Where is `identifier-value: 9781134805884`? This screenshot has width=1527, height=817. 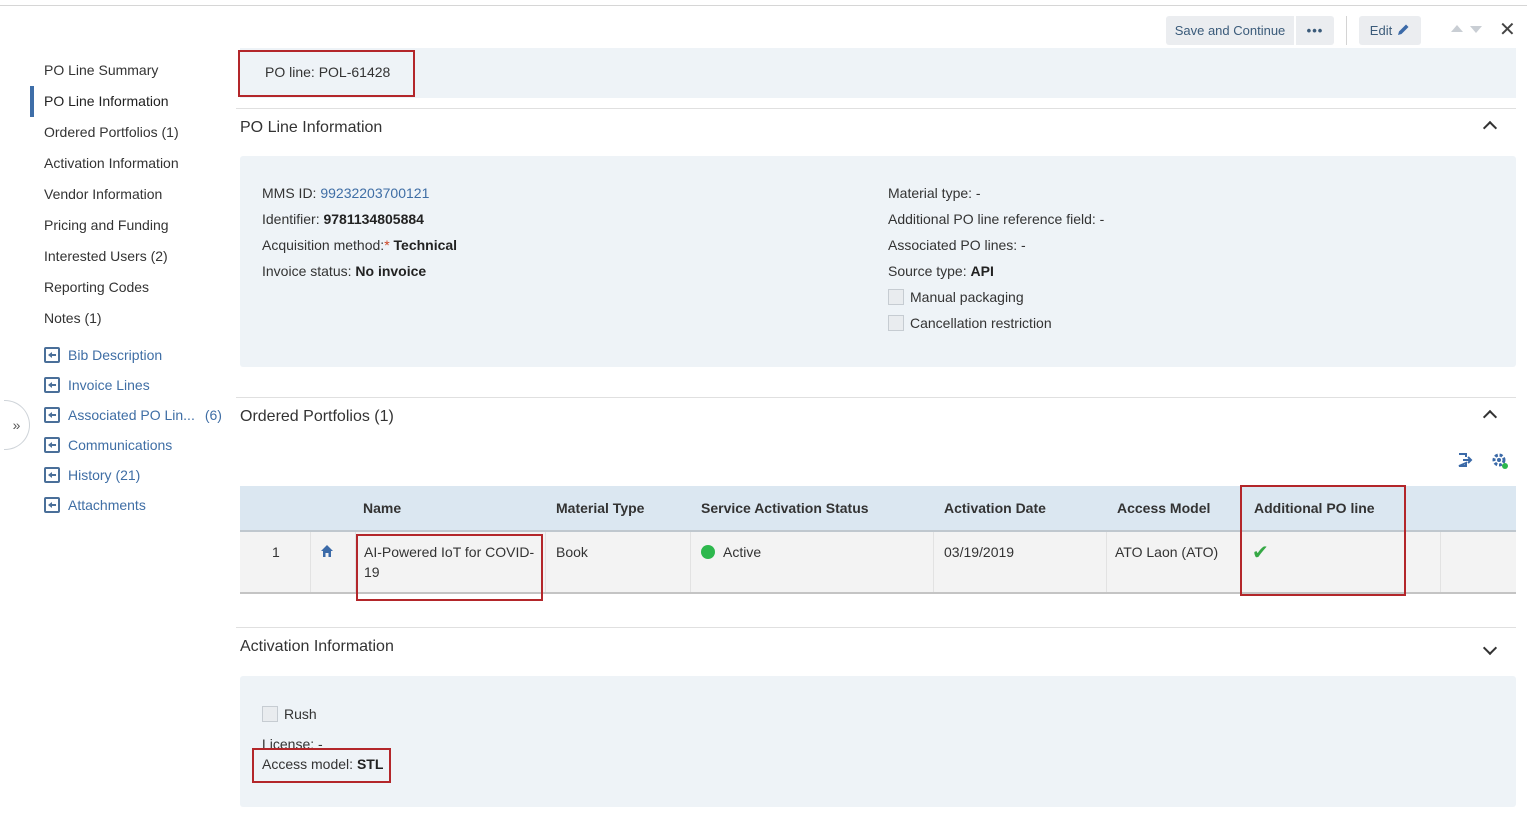 identifier-value: 9781134805884 is located at coordinates (373, 219).